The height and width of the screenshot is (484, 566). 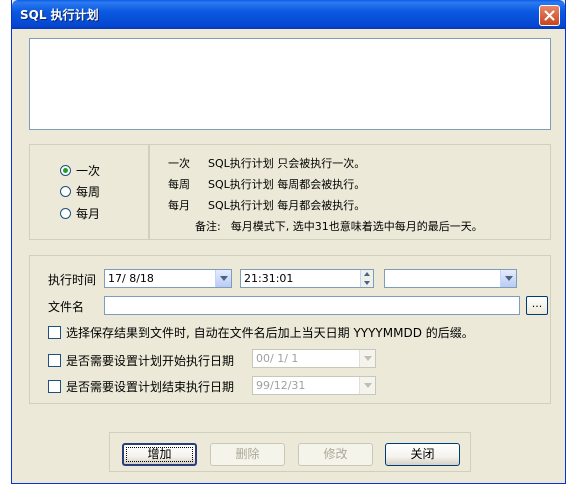 I want to click on add-button: 增加, so click(x=159, y=454).